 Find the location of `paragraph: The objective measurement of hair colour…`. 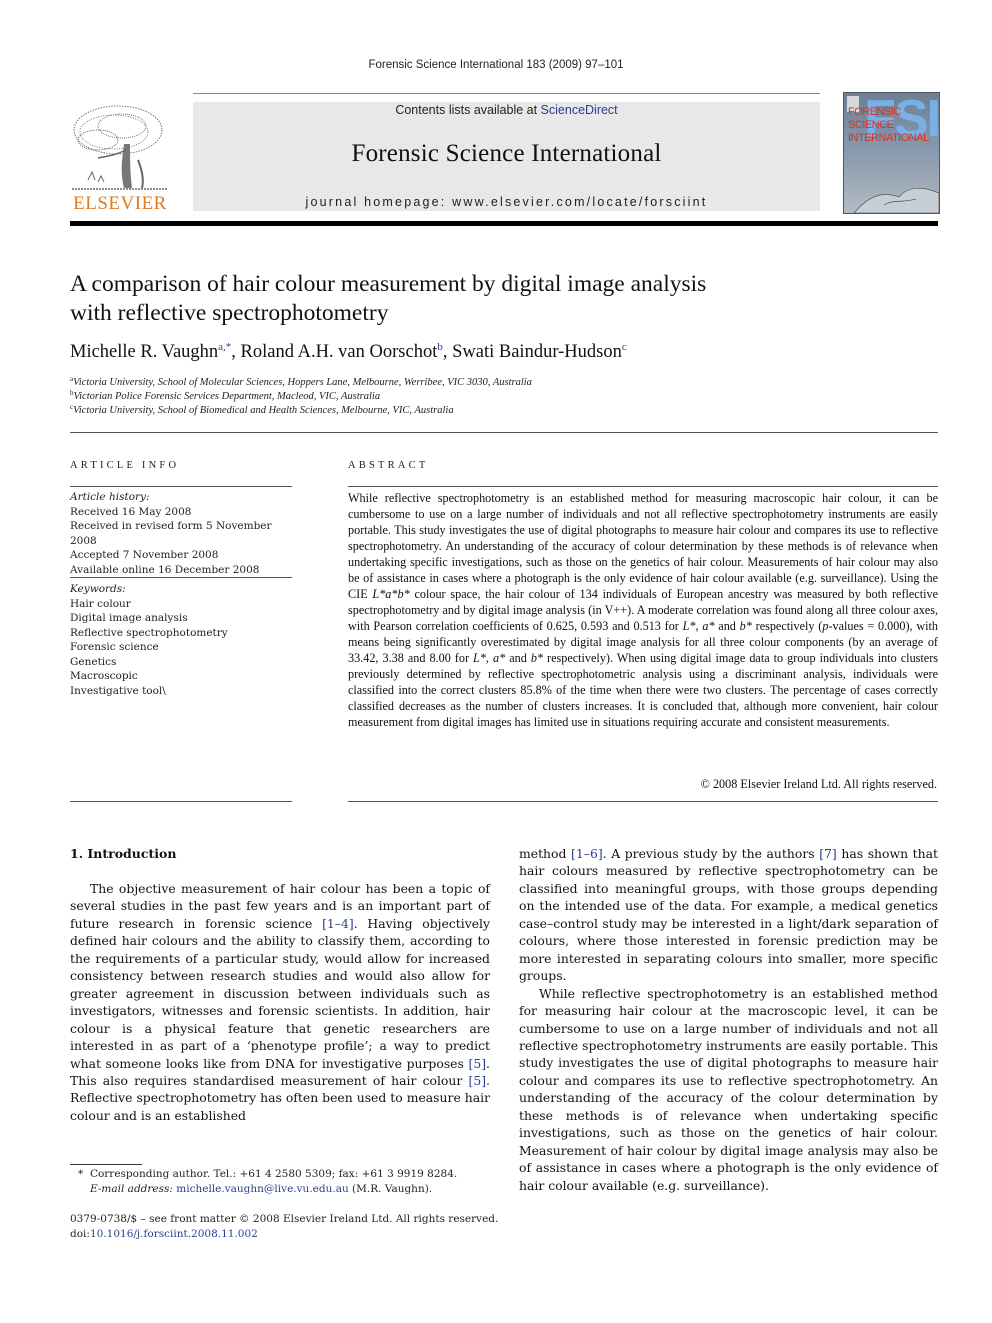

paragraph: The objective measurement of hair colour… is located at coordinates (280, 1002).